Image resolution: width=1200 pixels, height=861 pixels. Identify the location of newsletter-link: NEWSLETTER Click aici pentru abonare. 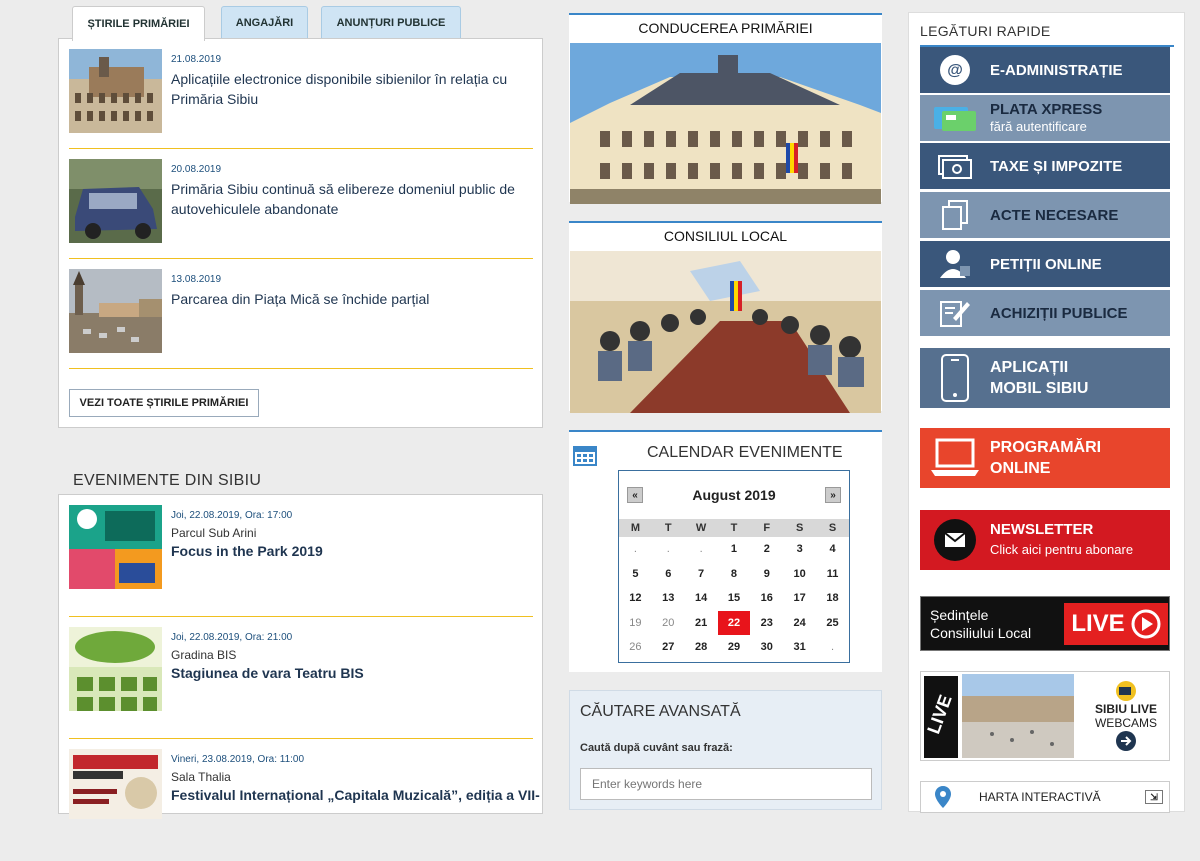
(1045, 540).